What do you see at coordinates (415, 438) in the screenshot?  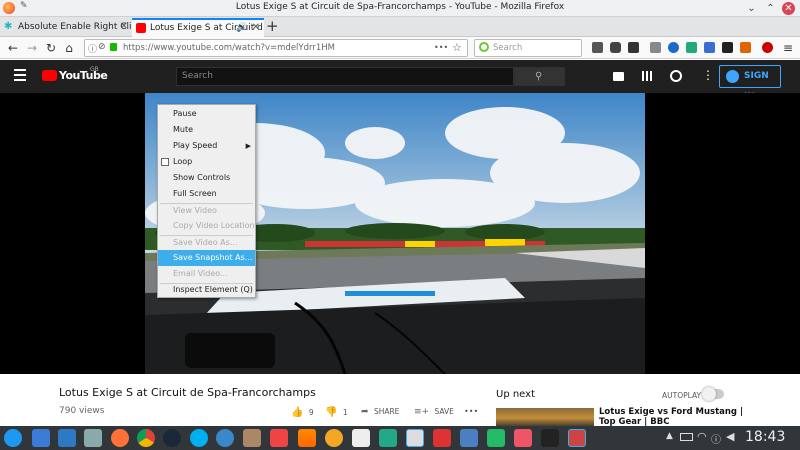 I see `taskbar-app-editor-icon` at bounding box center [415, 438].